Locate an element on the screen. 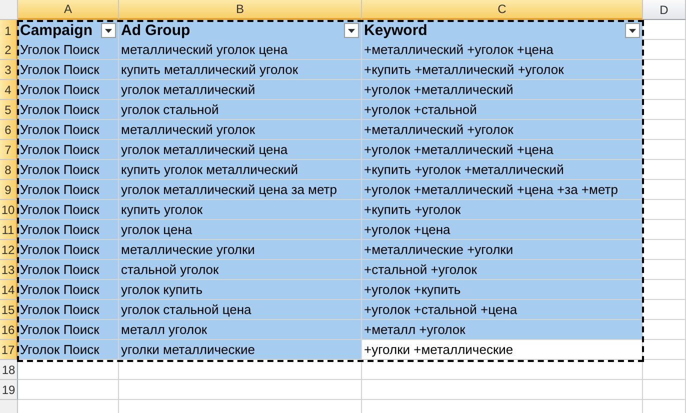  table-cell: +уголок +стальной is located at coordinates (502, 110).